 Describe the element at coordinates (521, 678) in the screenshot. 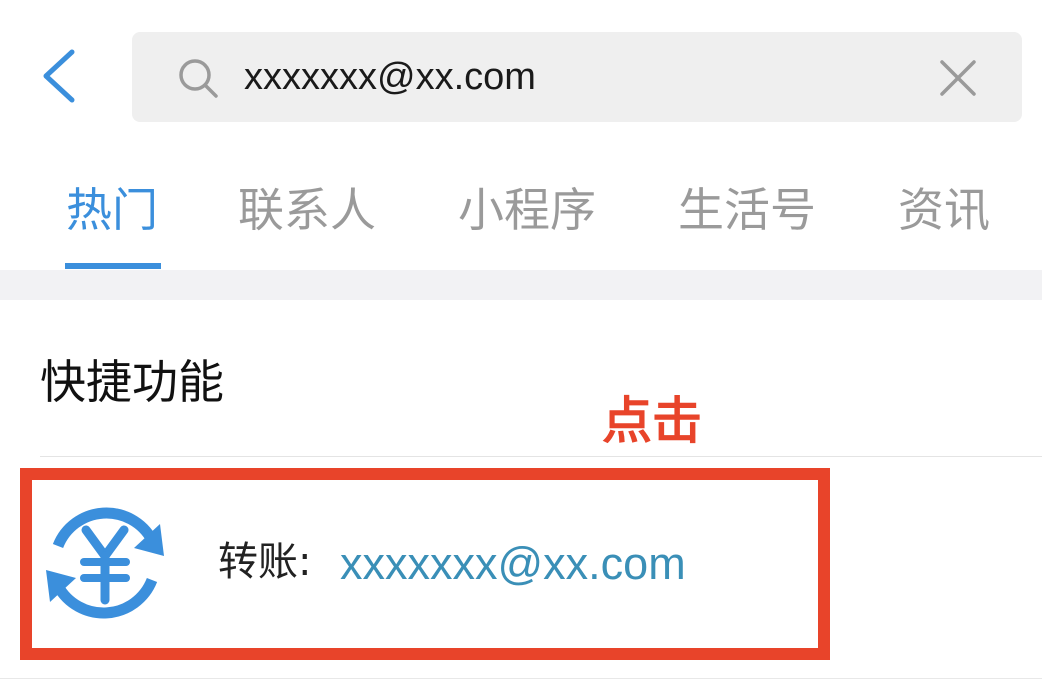

I see `bottom-divider` at that location.